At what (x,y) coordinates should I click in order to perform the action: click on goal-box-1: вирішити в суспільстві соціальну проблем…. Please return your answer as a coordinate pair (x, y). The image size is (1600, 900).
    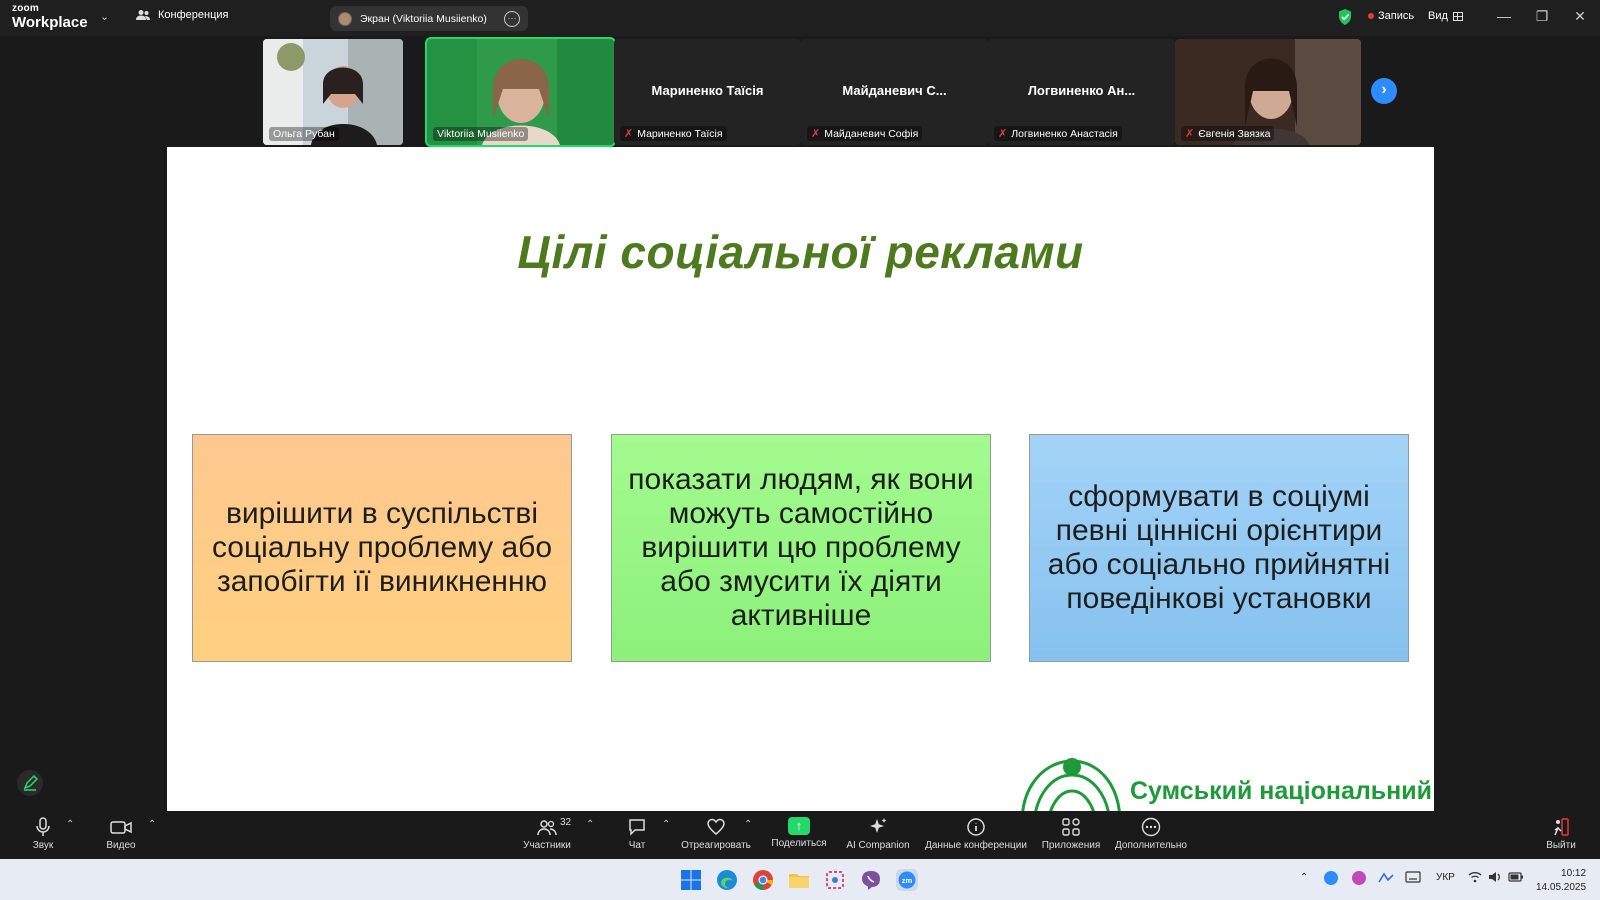
    Looking at the image, I should click on (382, 548).